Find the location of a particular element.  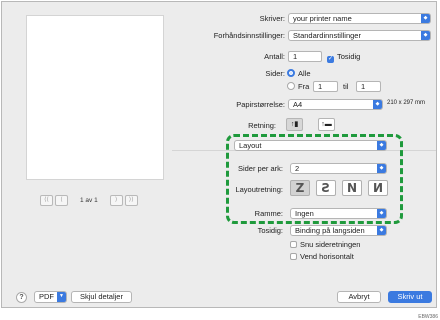

figure-code: EBW386 is located at coordinates (428, 317).